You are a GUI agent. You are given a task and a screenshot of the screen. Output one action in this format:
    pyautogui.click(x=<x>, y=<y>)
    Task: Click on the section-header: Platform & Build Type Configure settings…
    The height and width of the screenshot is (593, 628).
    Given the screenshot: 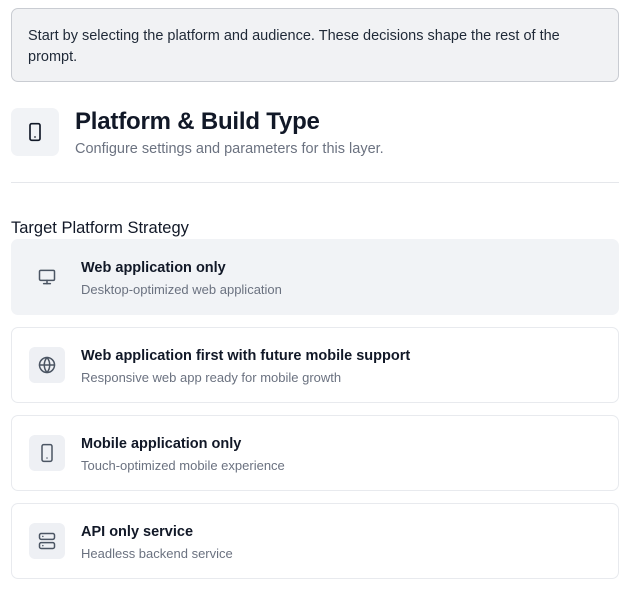 What is the action you would take?
    pyautogui.click(x=315, y=136)
    